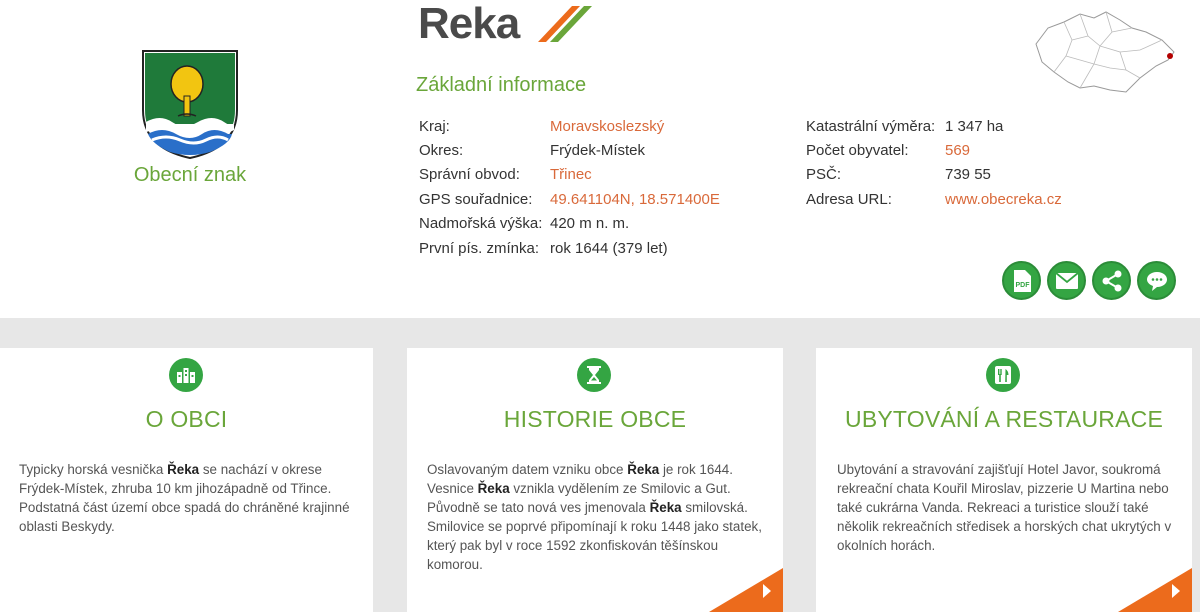 The height and width of the screenshot is (612, 1200). Describe the element at coordinates (607, 126) in the screenshot. I see `region-link: Moravskoslezský` at that location.